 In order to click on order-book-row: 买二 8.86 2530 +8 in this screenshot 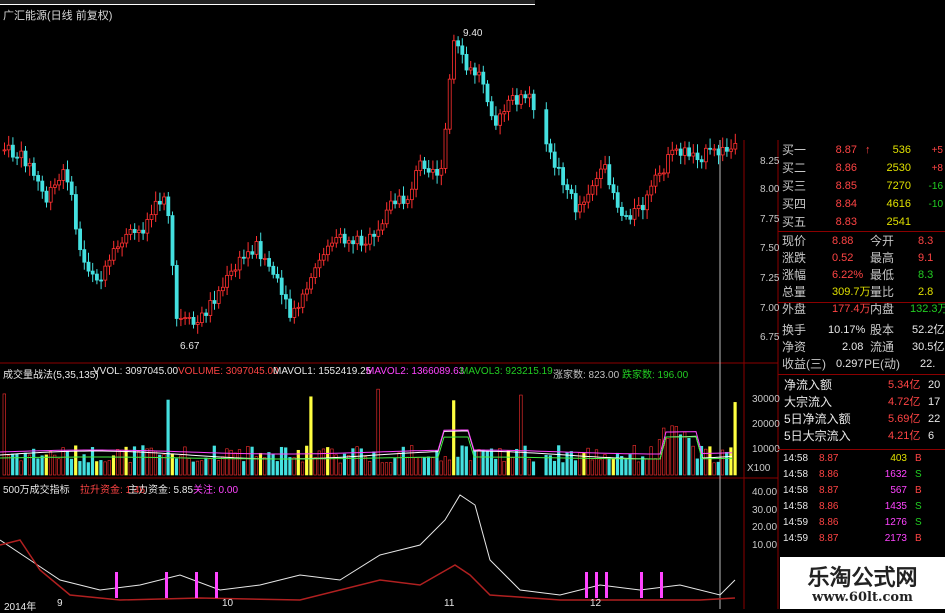, I will do `click(861, 168)`.